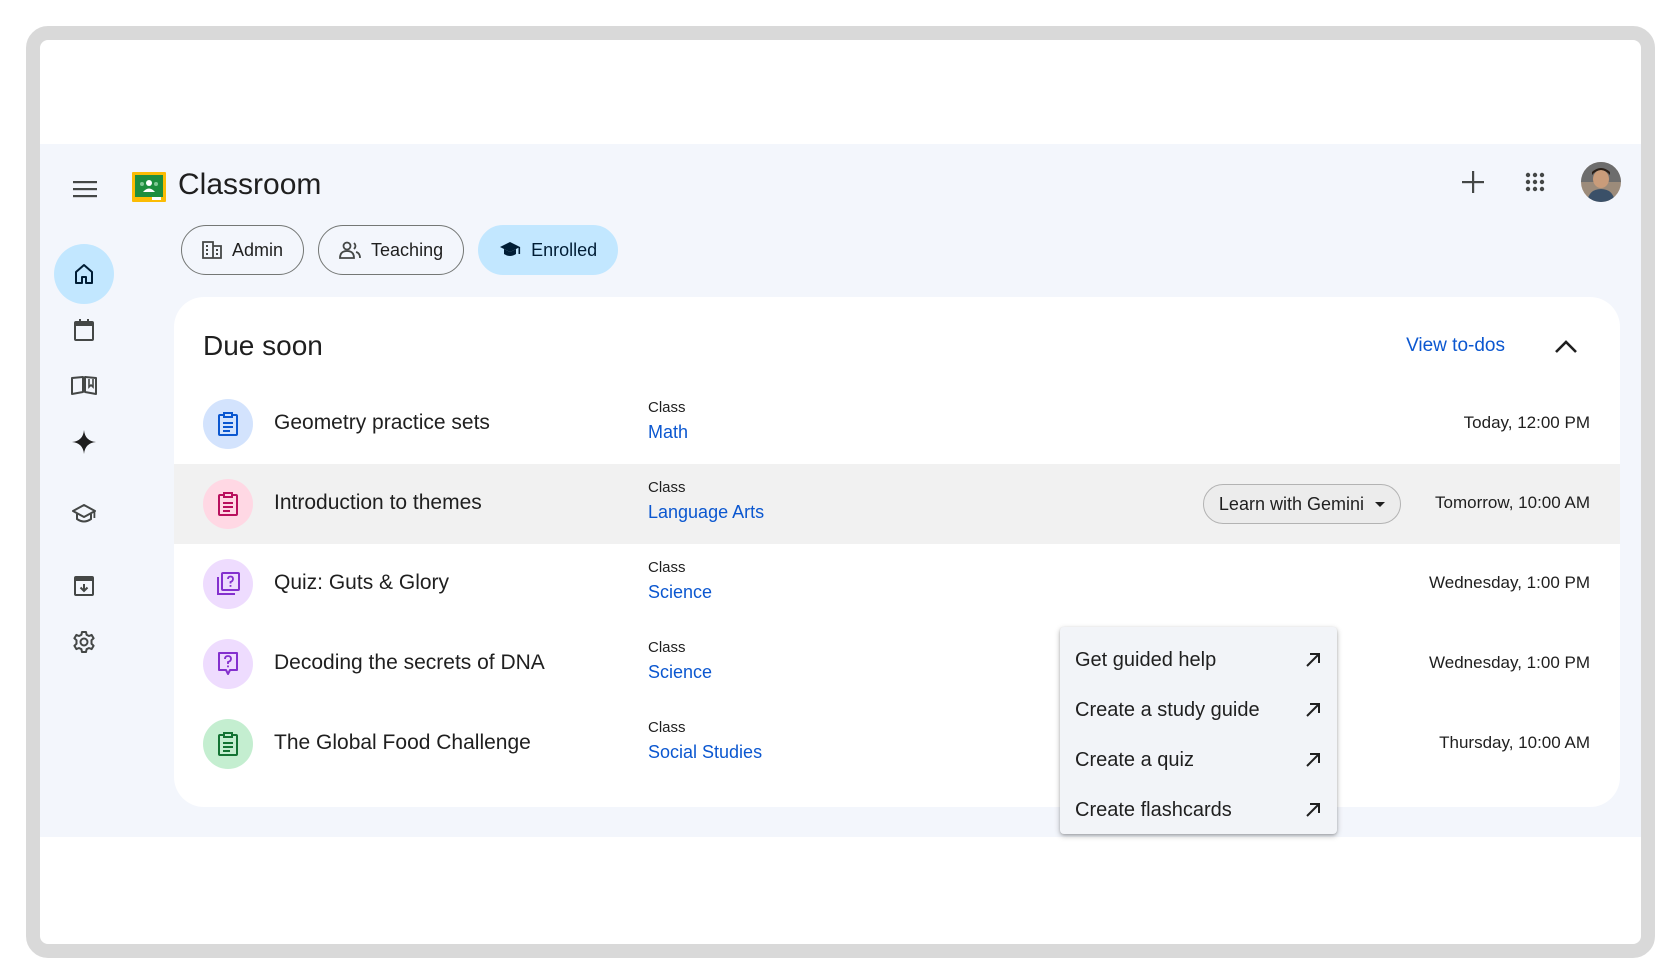 The height and width of the screenshot is (980, 1680). What do you see at coordinates (1134, 759) in the screenshot?
I see `menu-item-label: Create a quiz` at bounding box center [1134, 759].